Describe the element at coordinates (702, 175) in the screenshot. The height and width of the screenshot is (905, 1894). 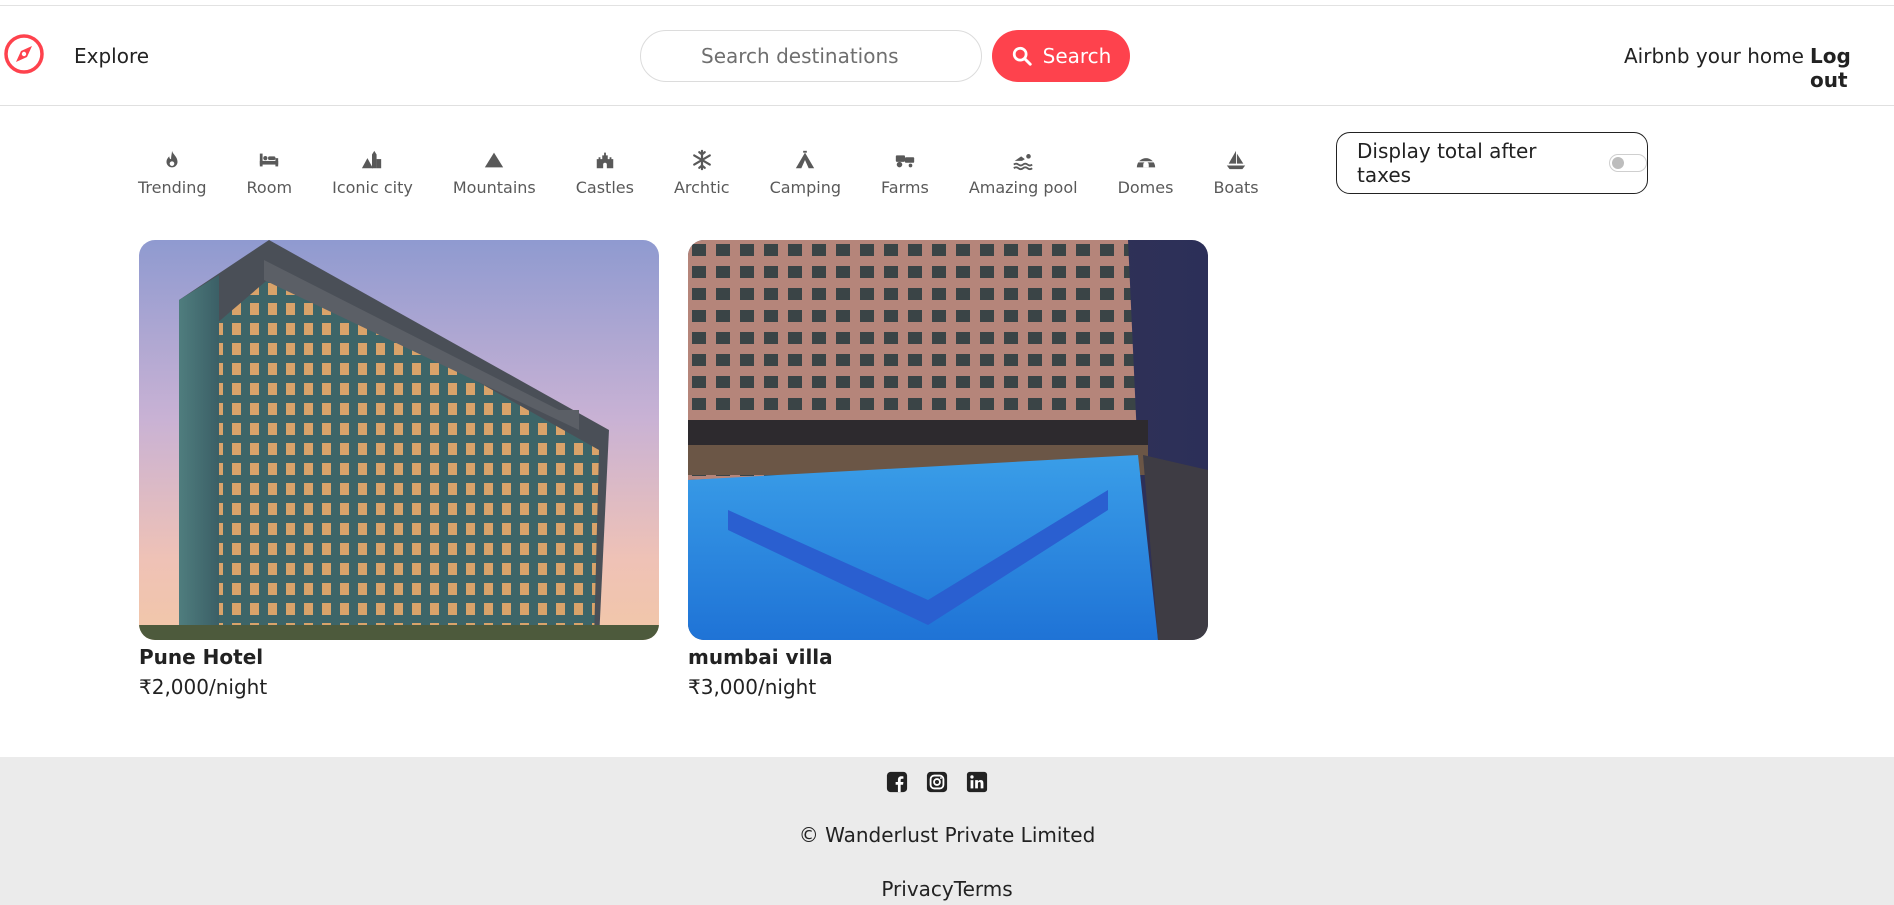
I see `filter-archtic: Archtic` at that location.